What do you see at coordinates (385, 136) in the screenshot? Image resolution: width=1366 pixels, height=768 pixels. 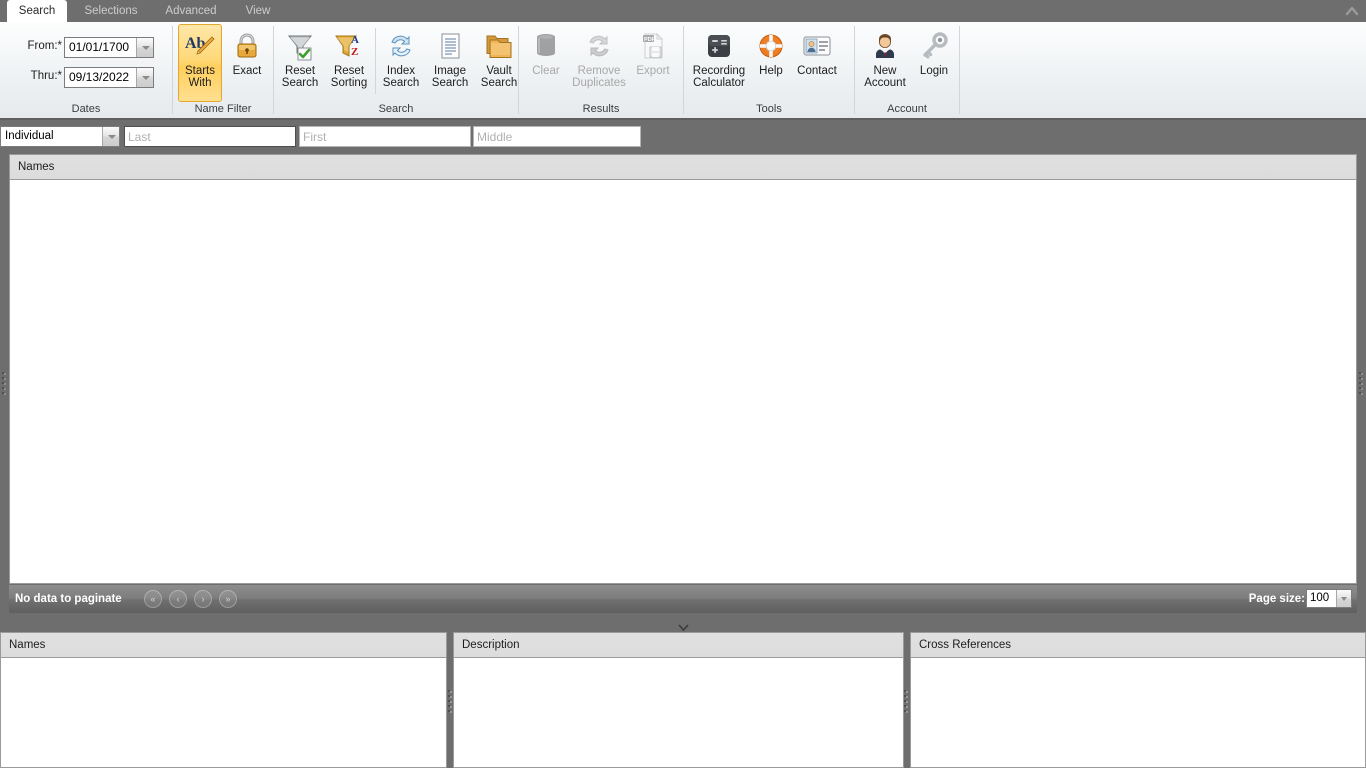 I see `first-name-input` at bounding box center [385, 136].